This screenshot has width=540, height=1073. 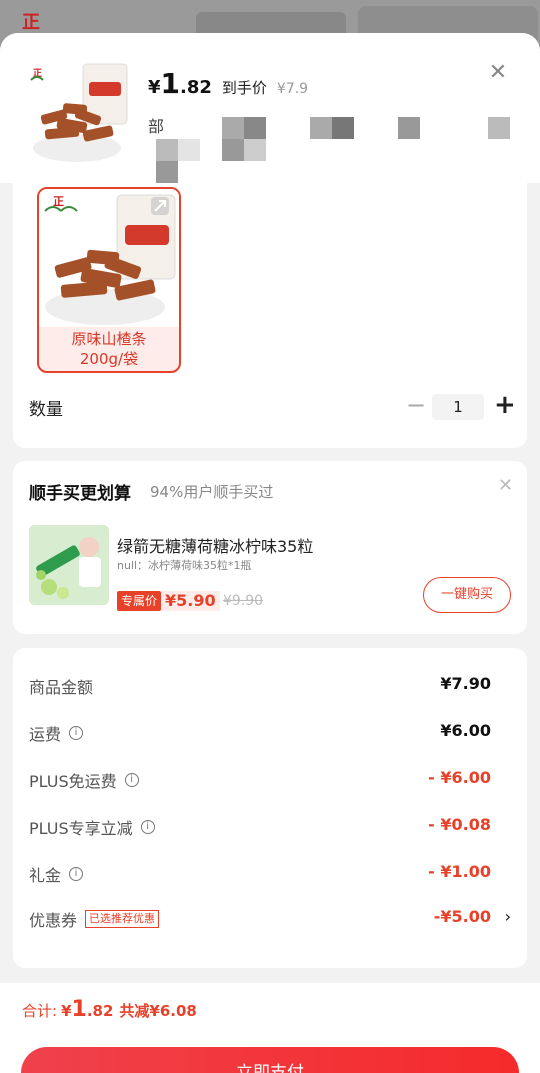 I want to click on quantity-input: 1, so click(x=458, y=407).